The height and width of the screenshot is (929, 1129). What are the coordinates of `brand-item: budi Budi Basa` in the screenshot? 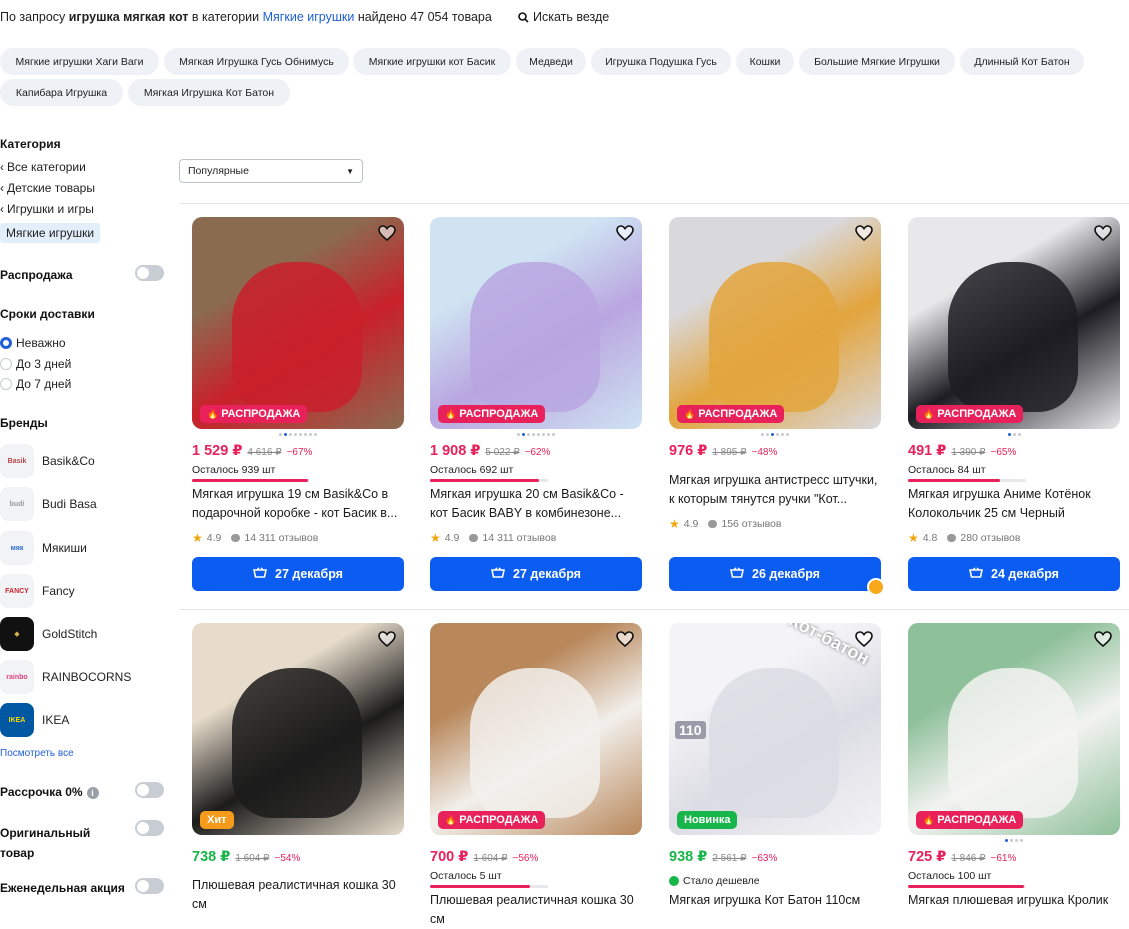 It's located at (48, 504).